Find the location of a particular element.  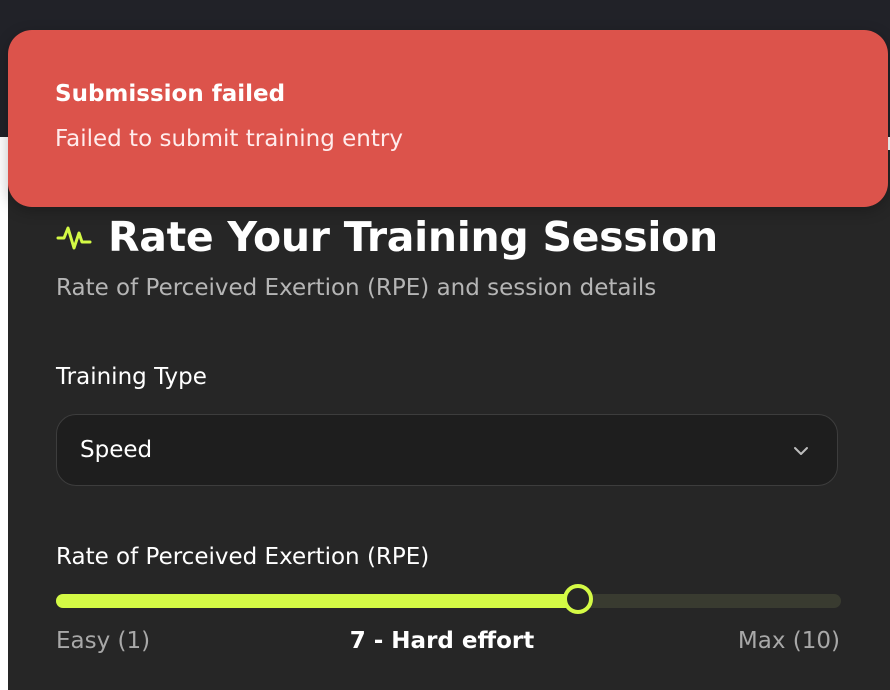

session-title: Rate Your Training Session is located at coordinates (413, 237).